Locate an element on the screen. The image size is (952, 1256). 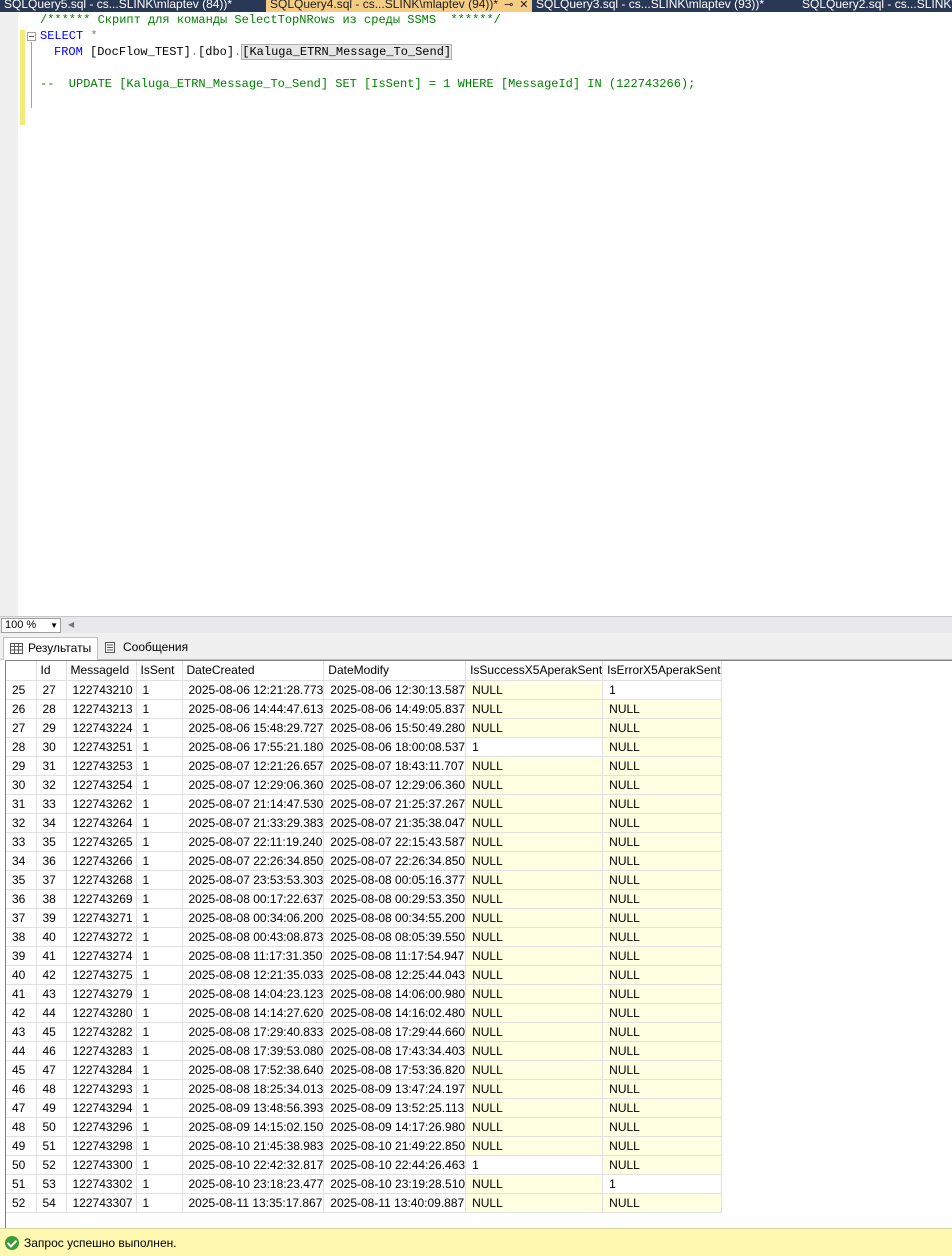
grid-cell: 2025-08-08 18:25:34.013 is located at coordinates (253, 1089).